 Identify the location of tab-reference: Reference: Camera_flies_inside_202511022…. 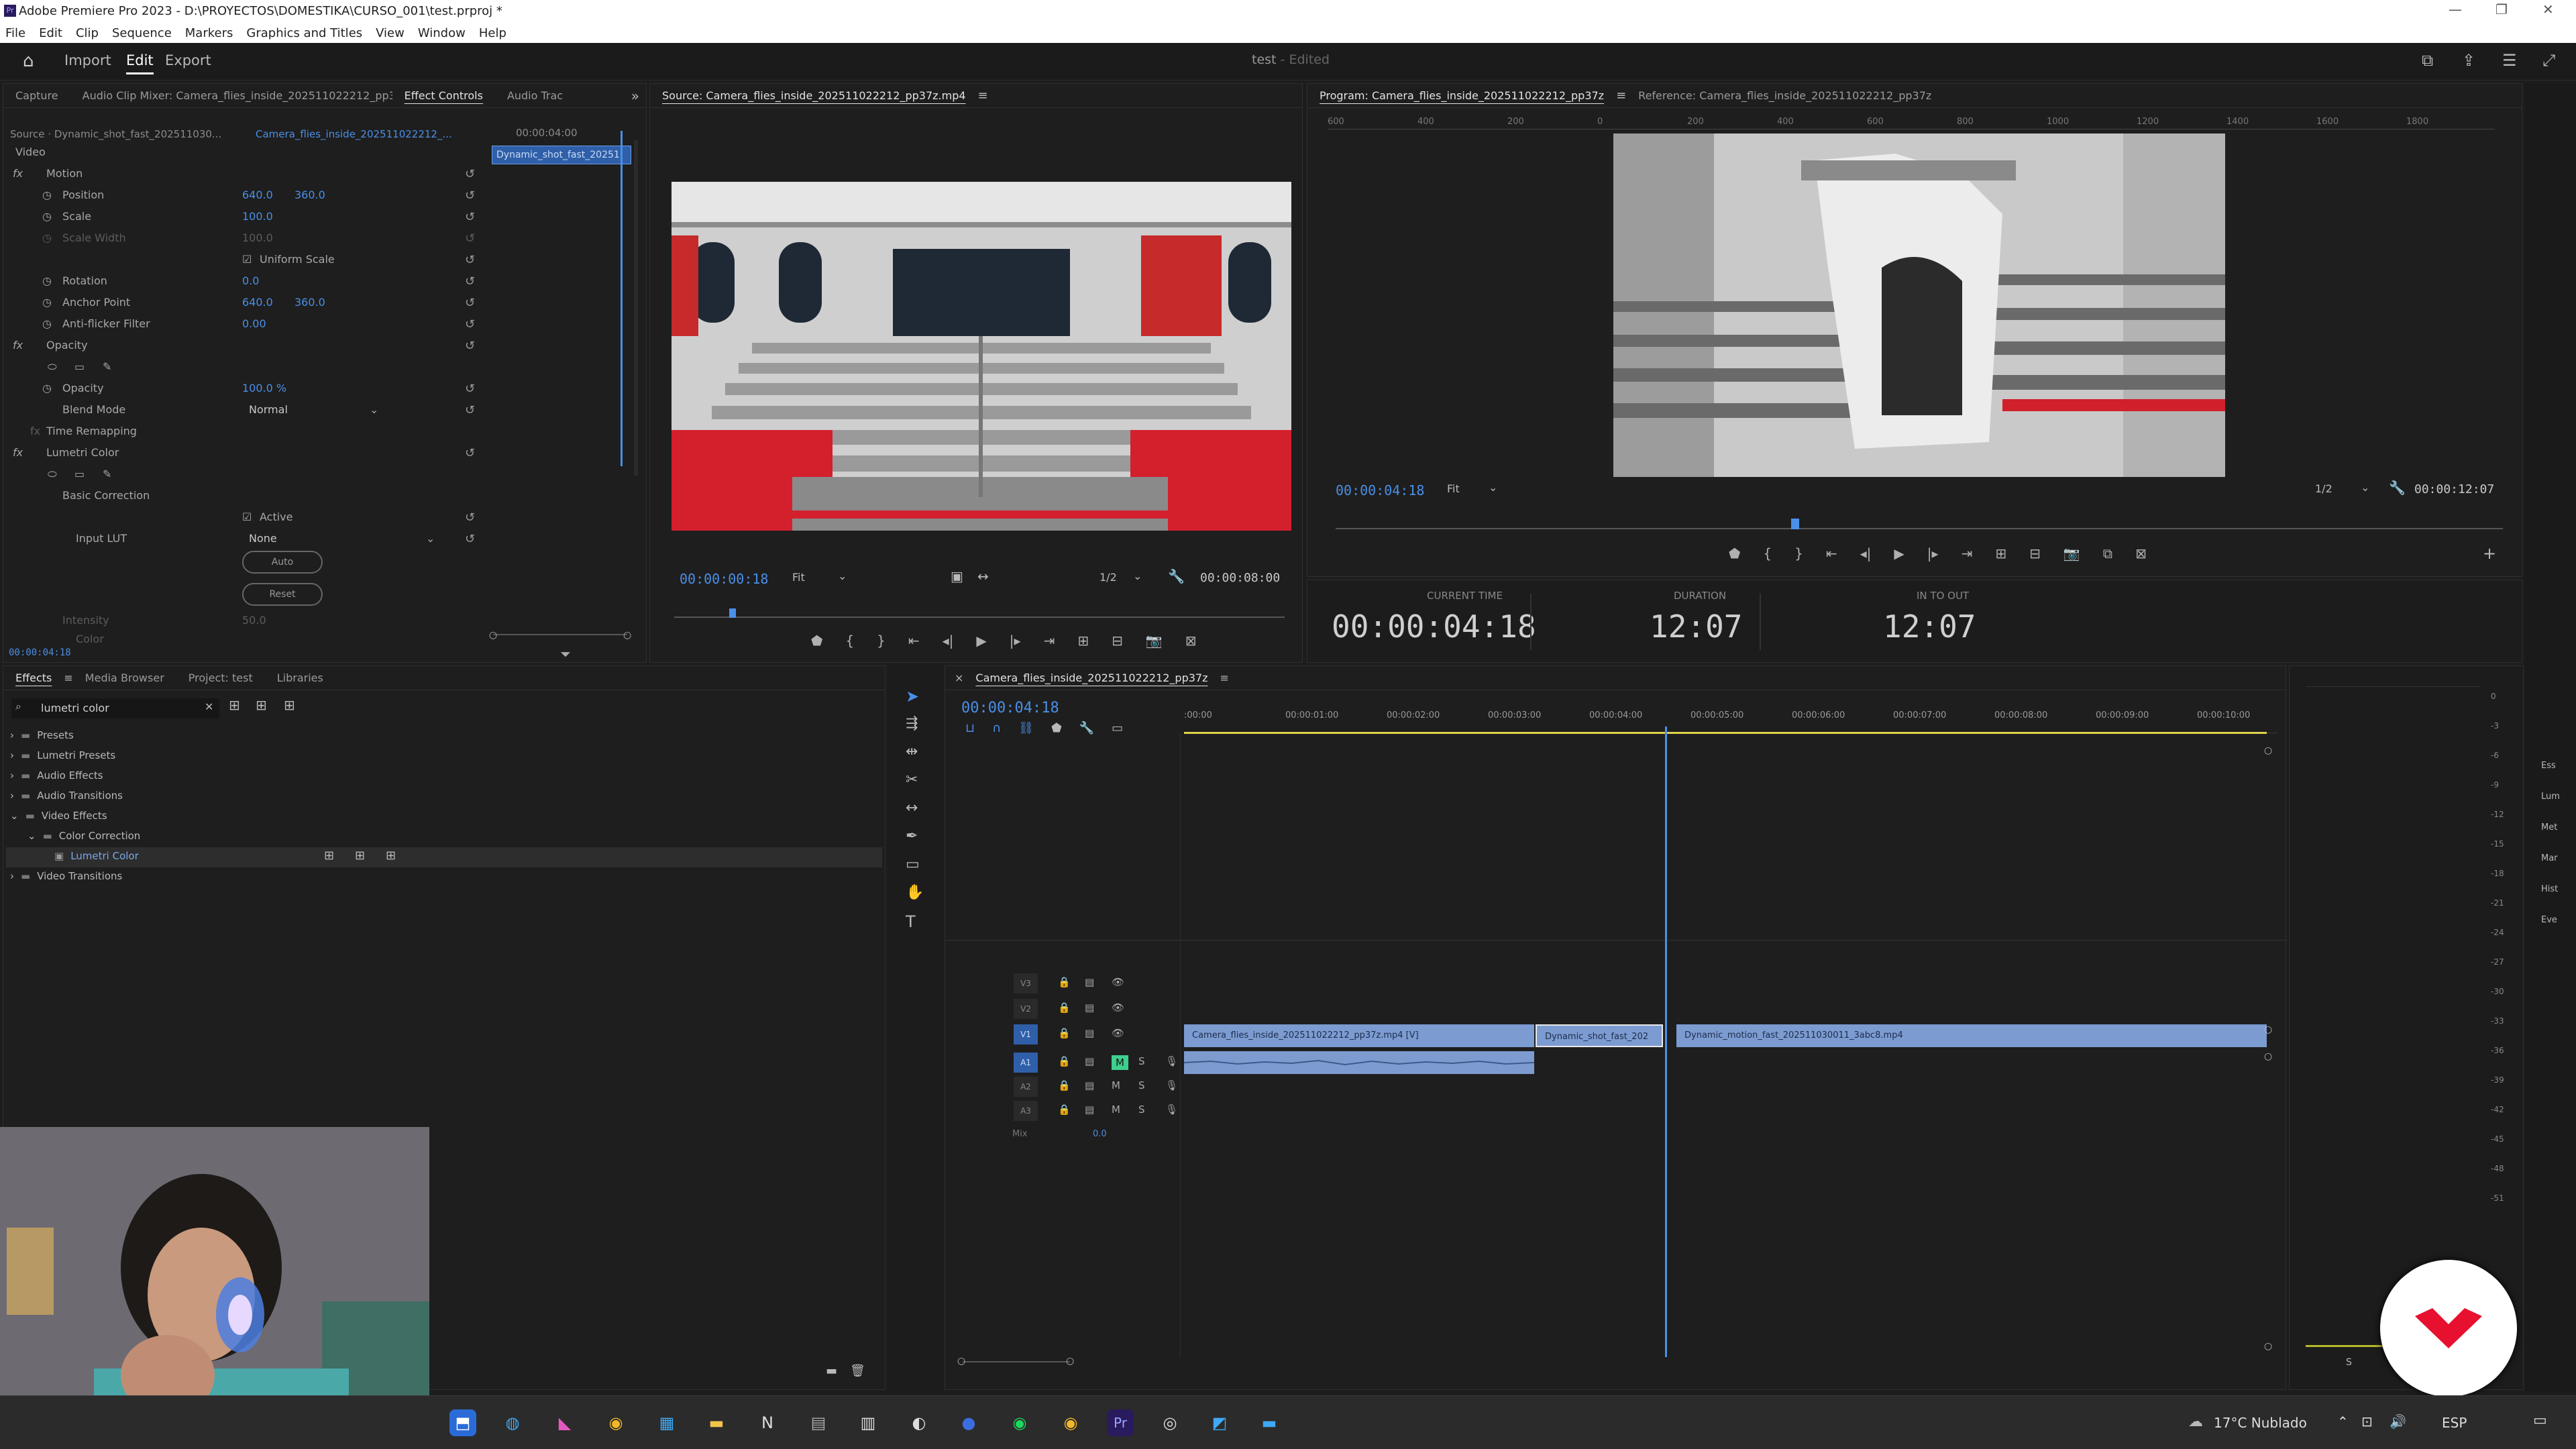
(1784, 95).